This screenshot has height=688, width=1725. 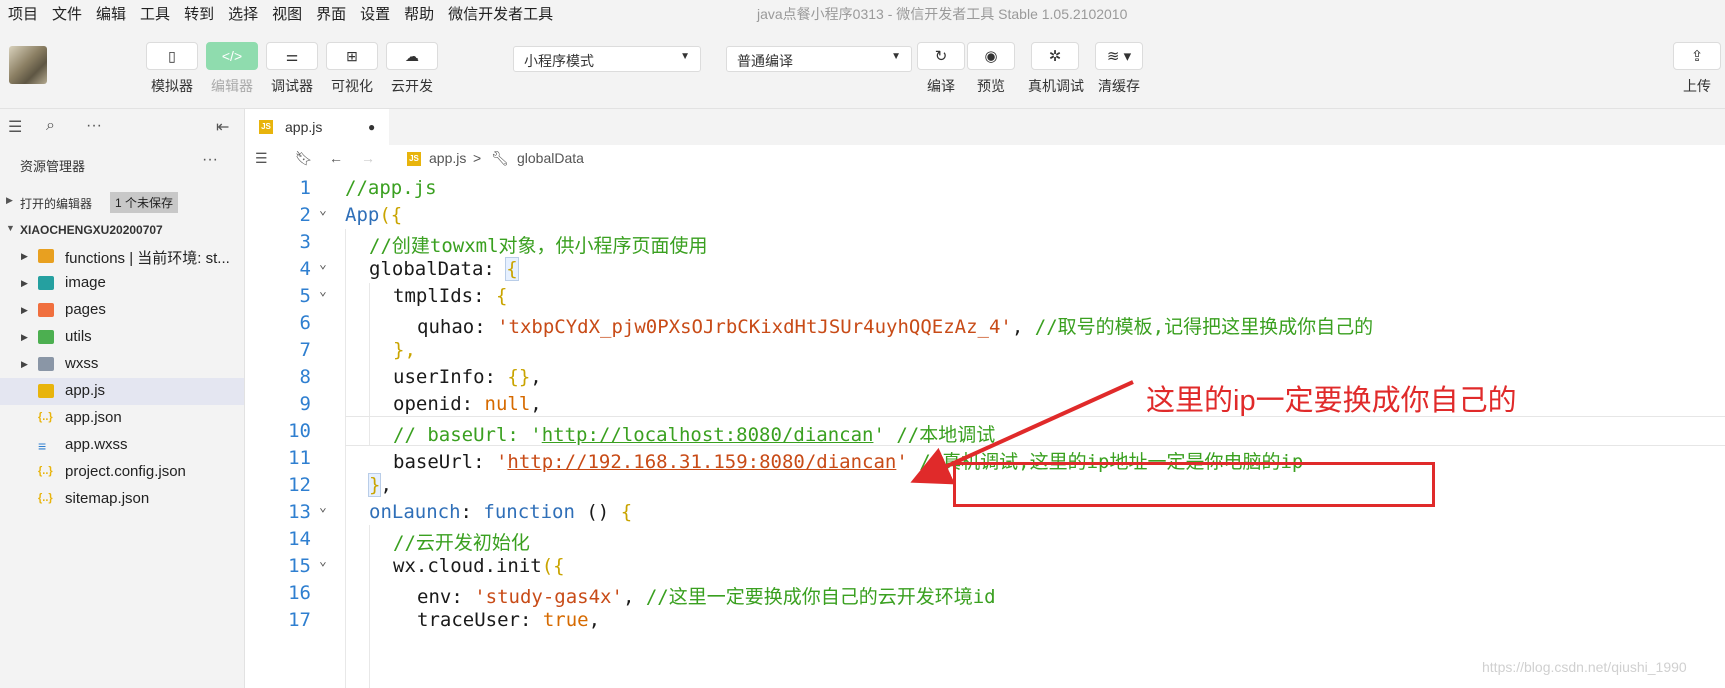 I want to click on annotation-callout: 这里的ip一定要换成你自己的, so click(x=1331, y=401).